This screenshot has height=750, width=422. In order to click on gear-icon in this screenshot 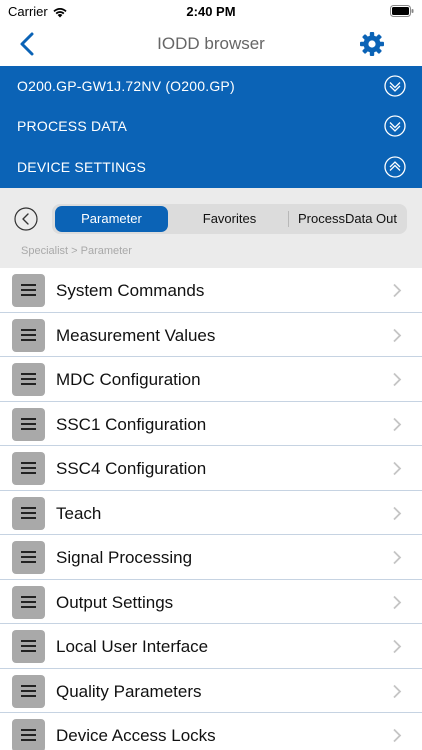, I will do `click(372, 44)`.